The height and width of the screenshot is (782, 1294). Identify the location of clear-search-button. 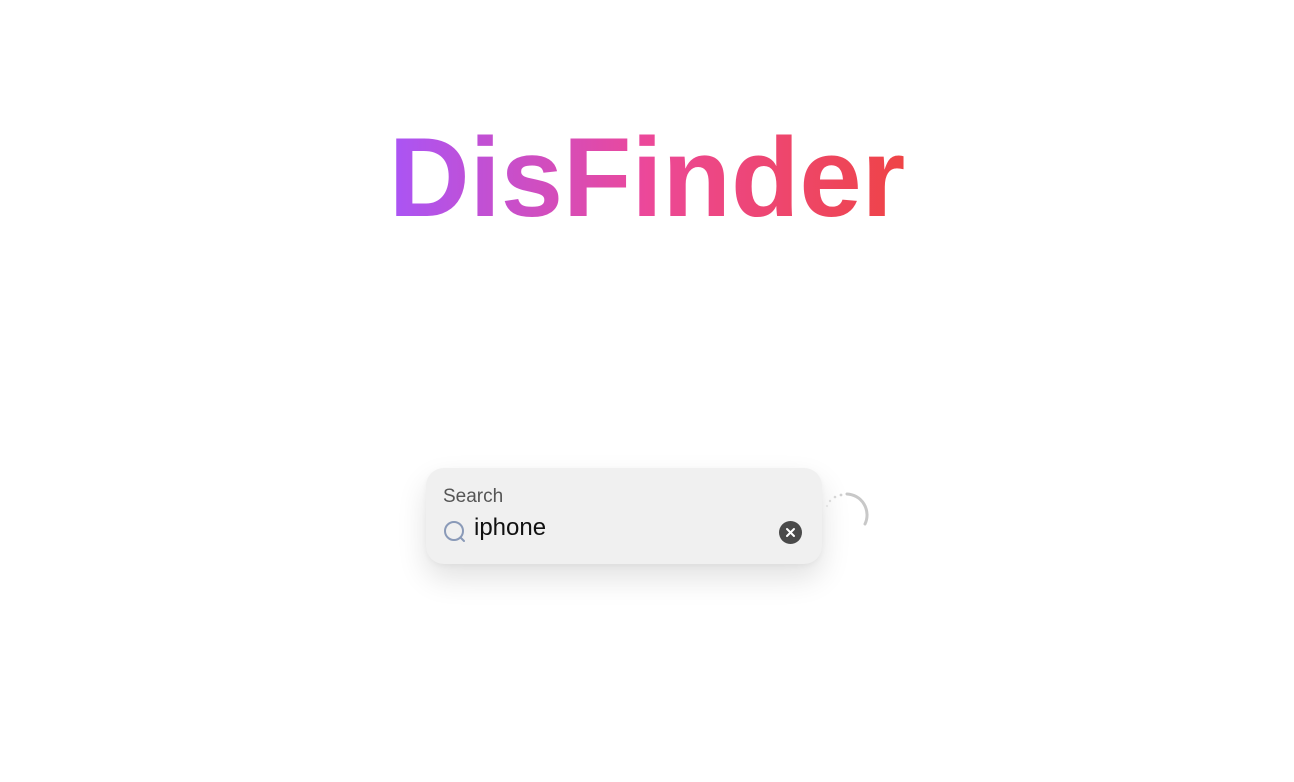
(790, 532).